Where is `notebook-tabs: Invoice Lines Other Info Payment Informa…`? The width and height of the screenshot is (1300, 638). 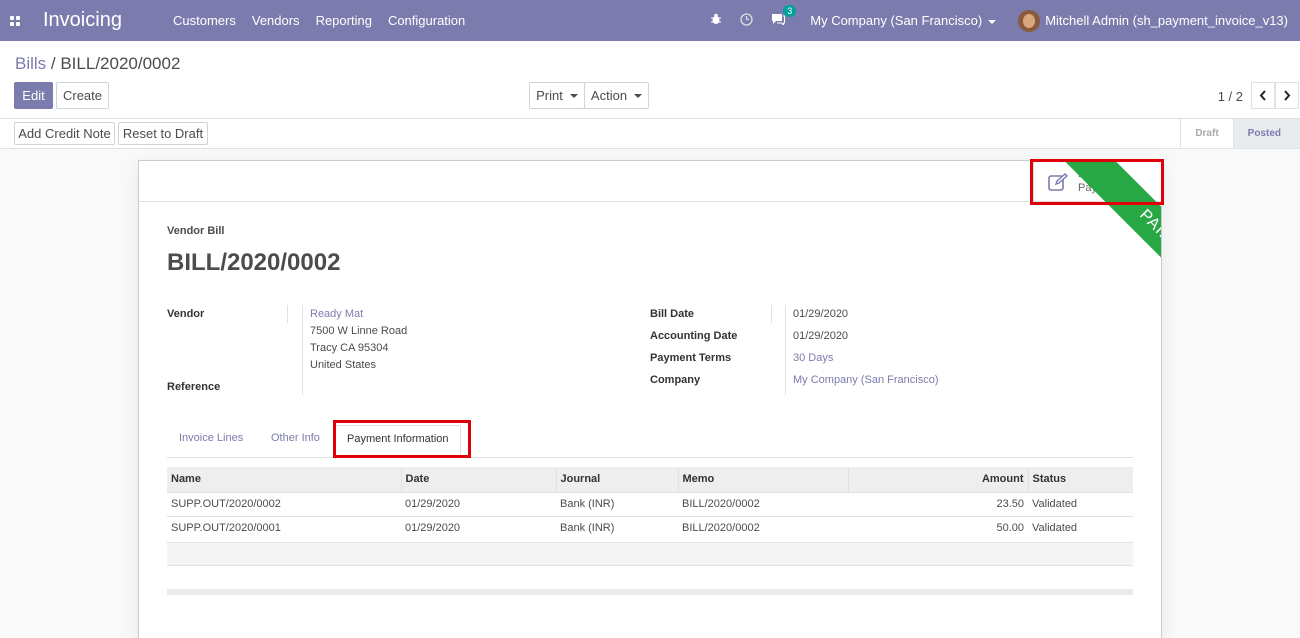 notebook-tabs: Invoice Lines Other Info Payment Informa… is located at coordinates (650, 442).